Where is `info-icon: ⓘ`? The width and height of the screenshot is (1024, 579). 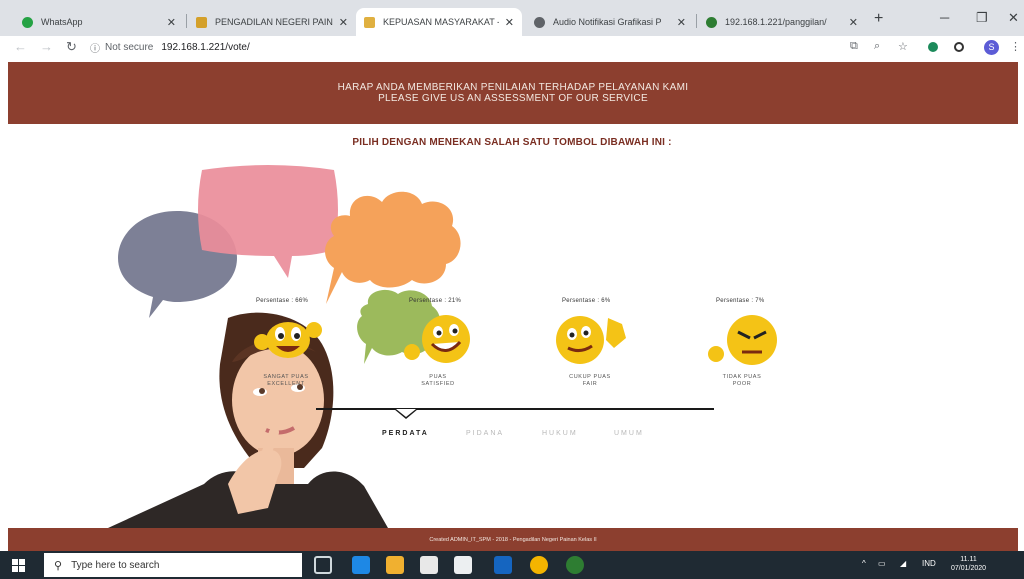
info-icon: ⓘ is located at coordinates (95, 47).